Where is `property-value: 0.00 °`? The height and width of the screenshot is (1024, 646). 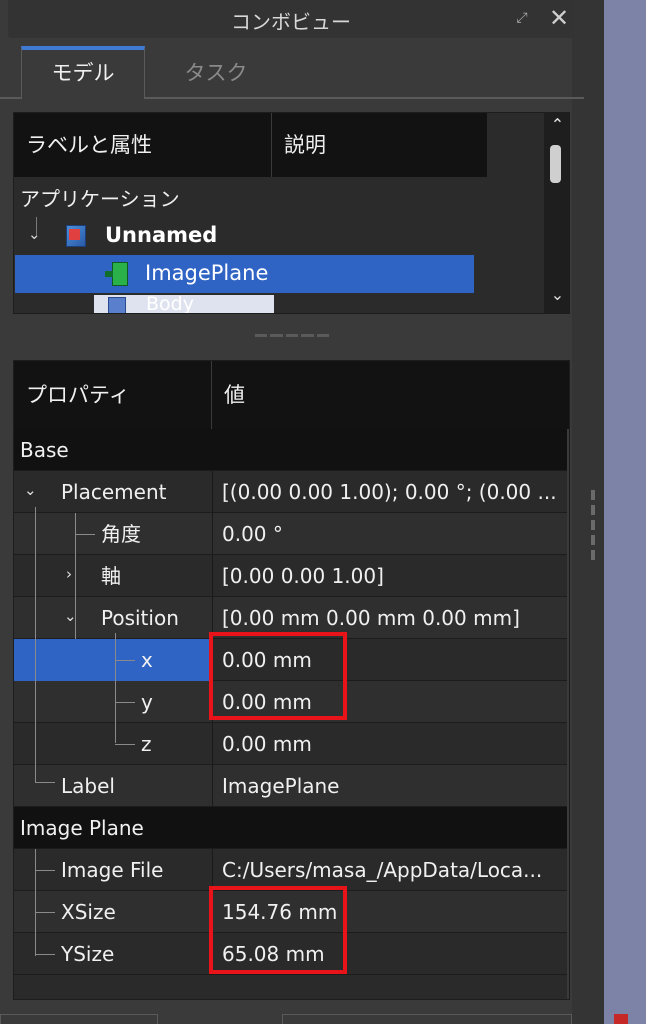
property-value: 0.00 ° is located at coordinates (389, 534).